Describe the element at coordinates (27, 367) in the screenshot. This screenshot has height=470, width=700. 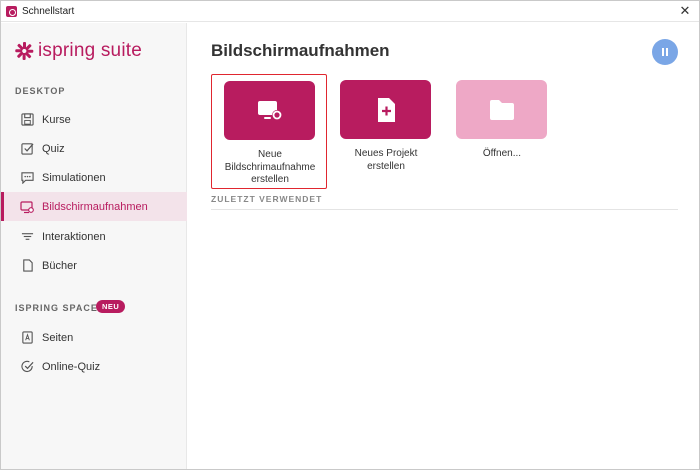
I see `check-circle-icon` at that location.